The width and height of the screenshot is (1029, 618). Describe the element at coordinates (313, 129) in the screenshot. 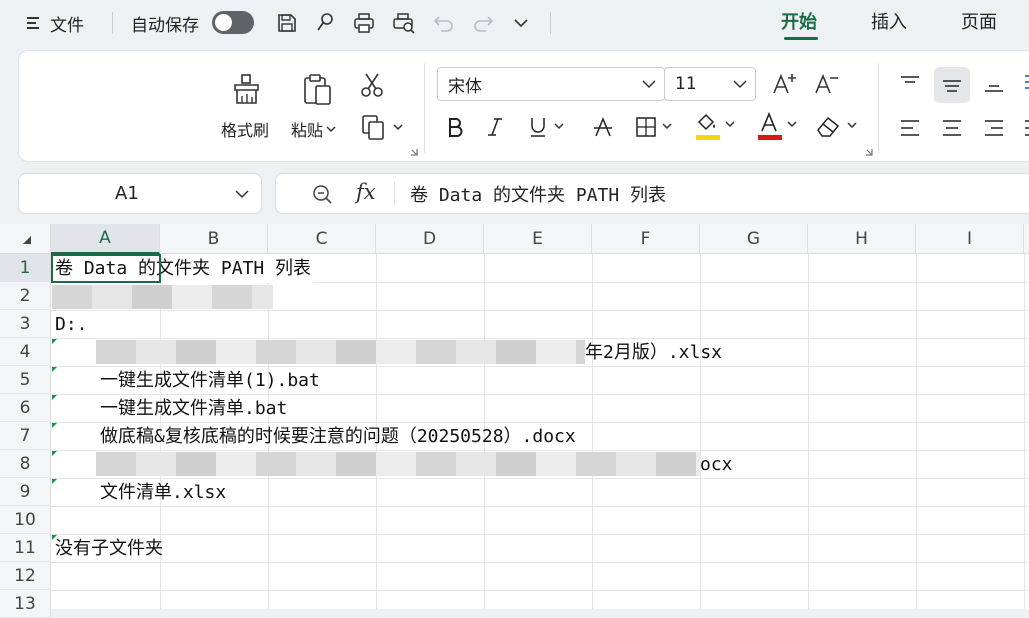

I see `paste-button: 粘贴` at that location.